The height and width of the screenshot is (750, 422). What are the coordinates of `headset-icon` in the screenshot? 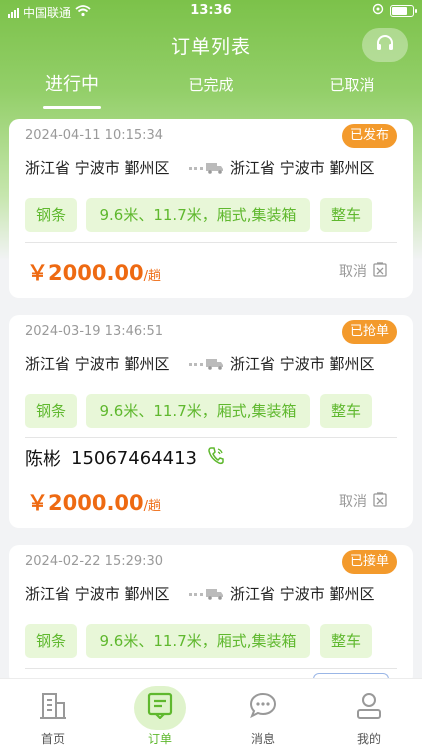 It's located at (385, 45).